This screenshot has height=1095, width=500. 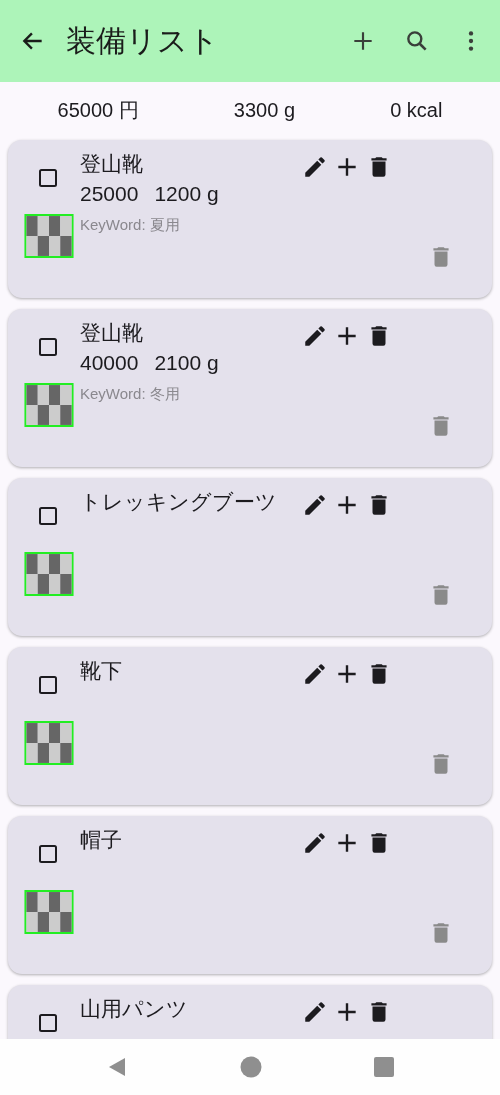 I want to click on item-weight: 1200 g, so click(x=186, y=194).